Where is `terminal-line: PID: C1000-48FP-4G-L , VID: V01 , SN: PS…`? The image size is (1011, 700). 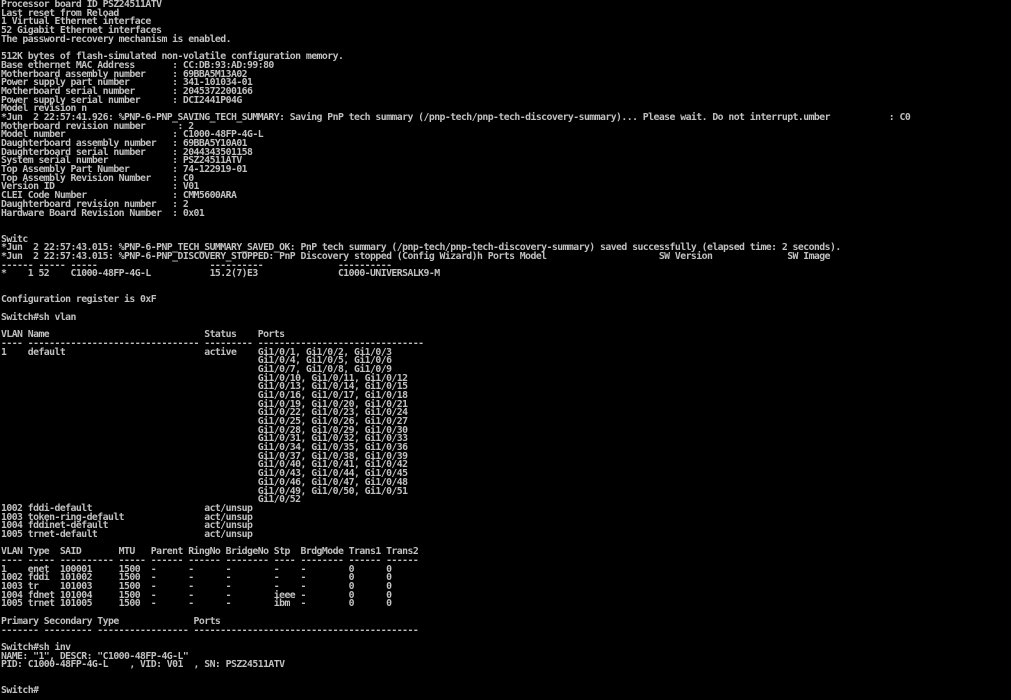
terminal-line: PID: C1000-48FP-4G-L , VID: V01 , SN: PS… is located at coordinates (143, 665).